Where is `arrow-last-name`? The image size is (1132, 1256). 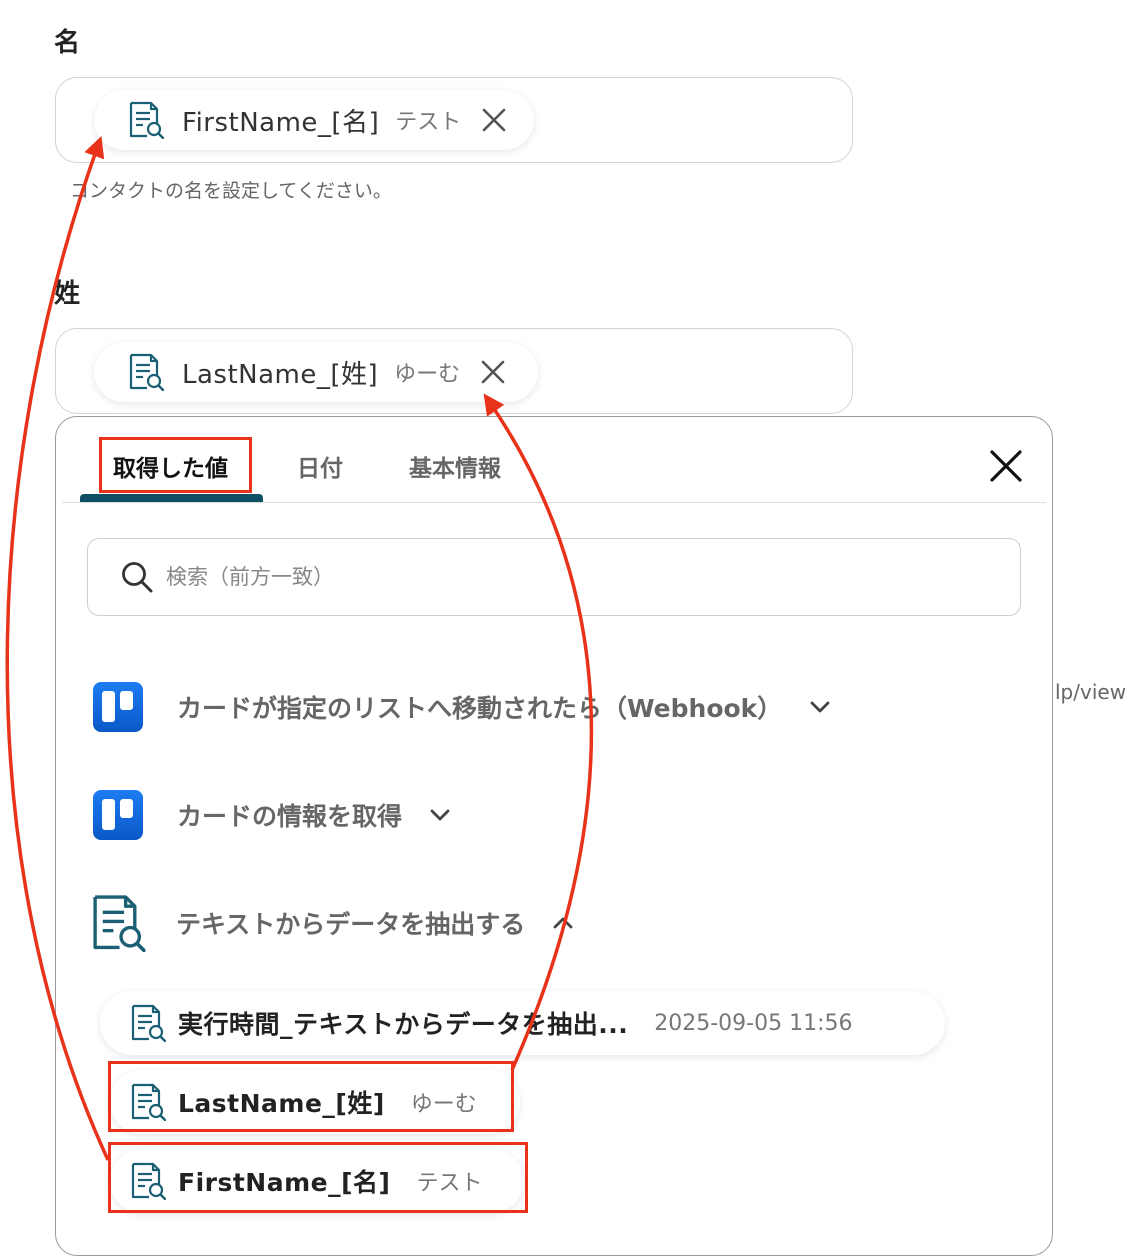
arrow-last-name is located at coordinates (538, 732).